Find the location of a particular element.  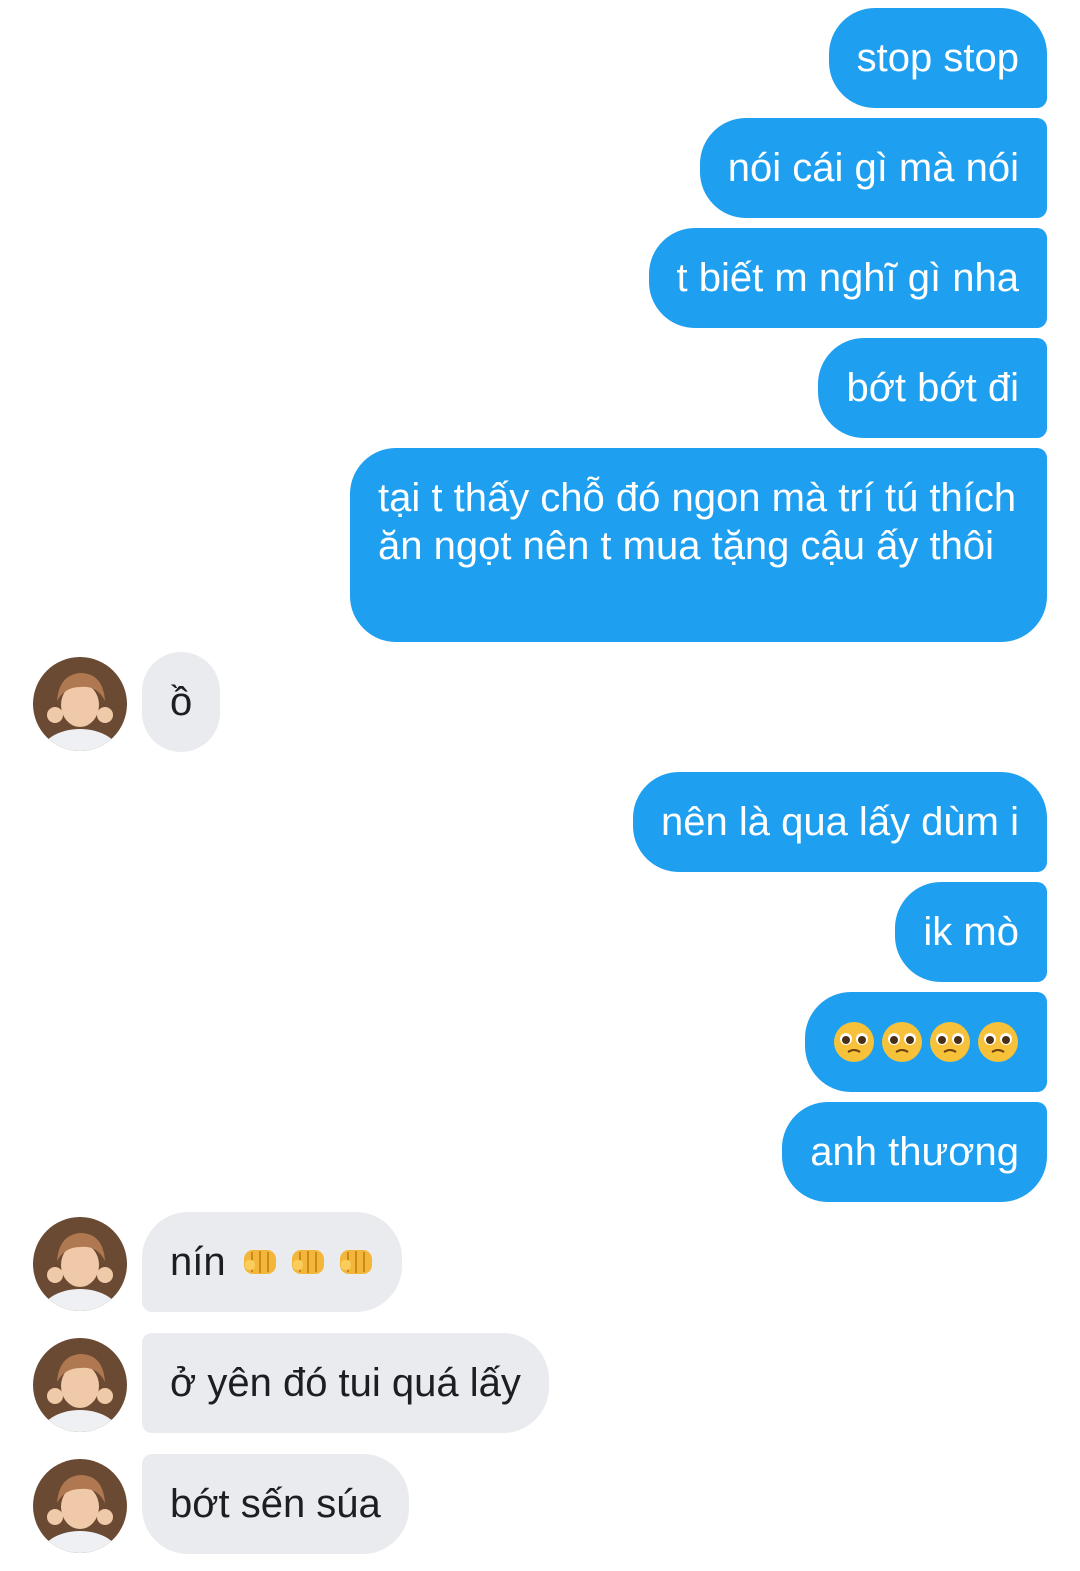

message-bubble-outgoing is located at coordinates (926, 1042).